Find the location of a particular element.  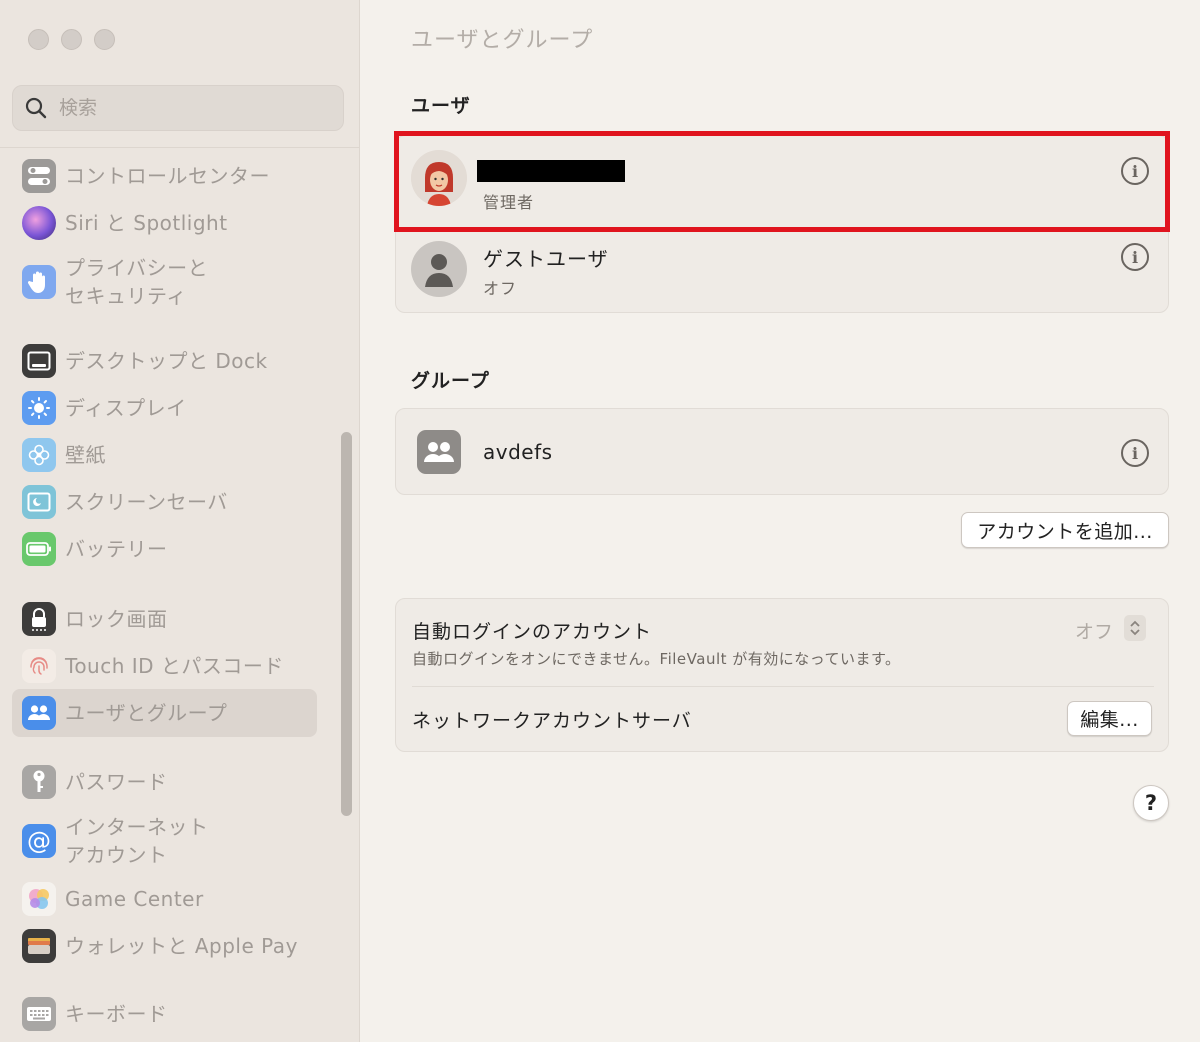

sidebar-item-label: ディスプレイ is located at coordinates (126, 408).